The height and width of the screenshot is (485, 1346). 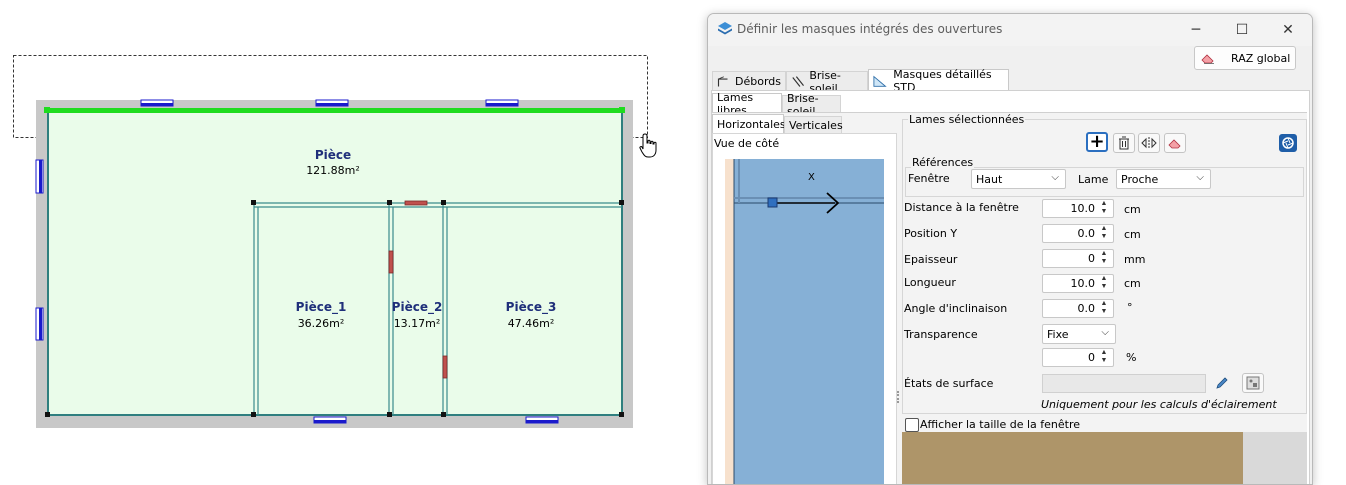 I want to click on tab-label: Verticales, so click(x=816, y=125).